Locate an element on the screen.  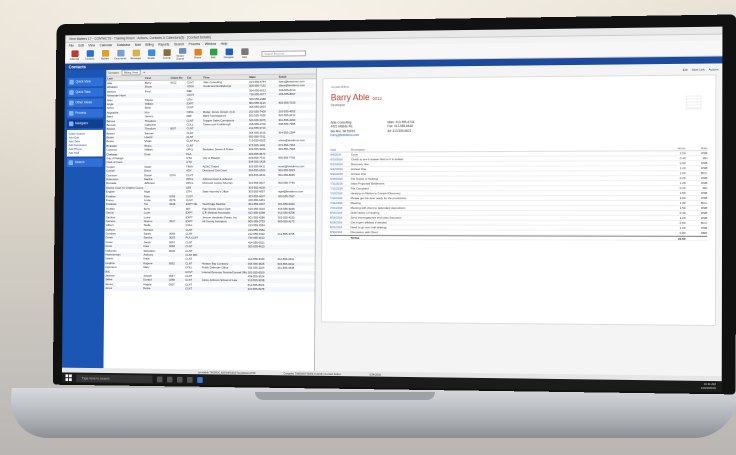
cell-main: 323-555-6078 is located at coordinates (256, 289).